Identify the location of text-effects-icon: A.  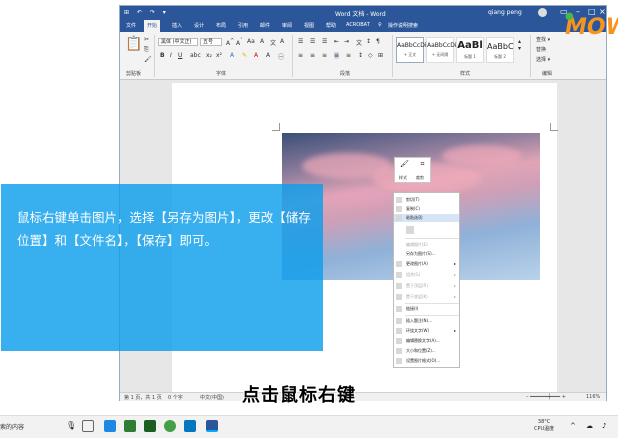
(232, 55).